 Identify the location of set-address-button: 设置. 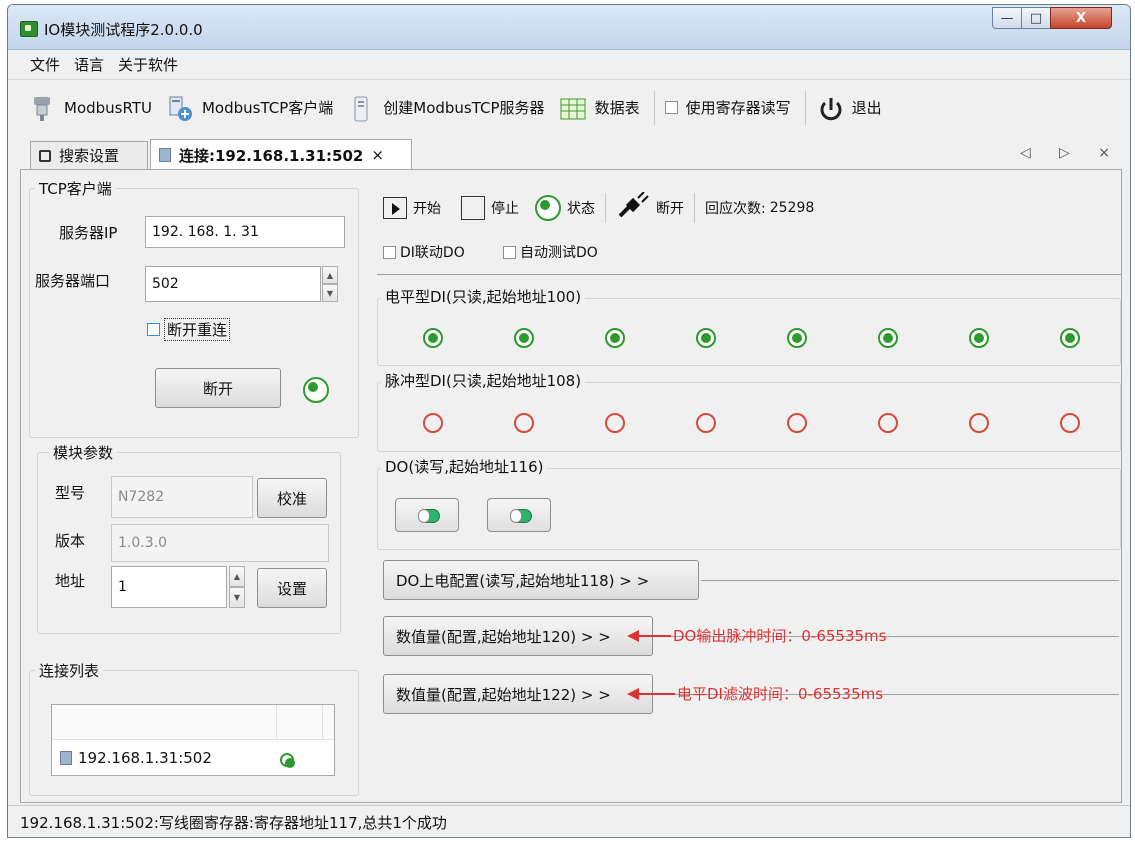
(292, 588).